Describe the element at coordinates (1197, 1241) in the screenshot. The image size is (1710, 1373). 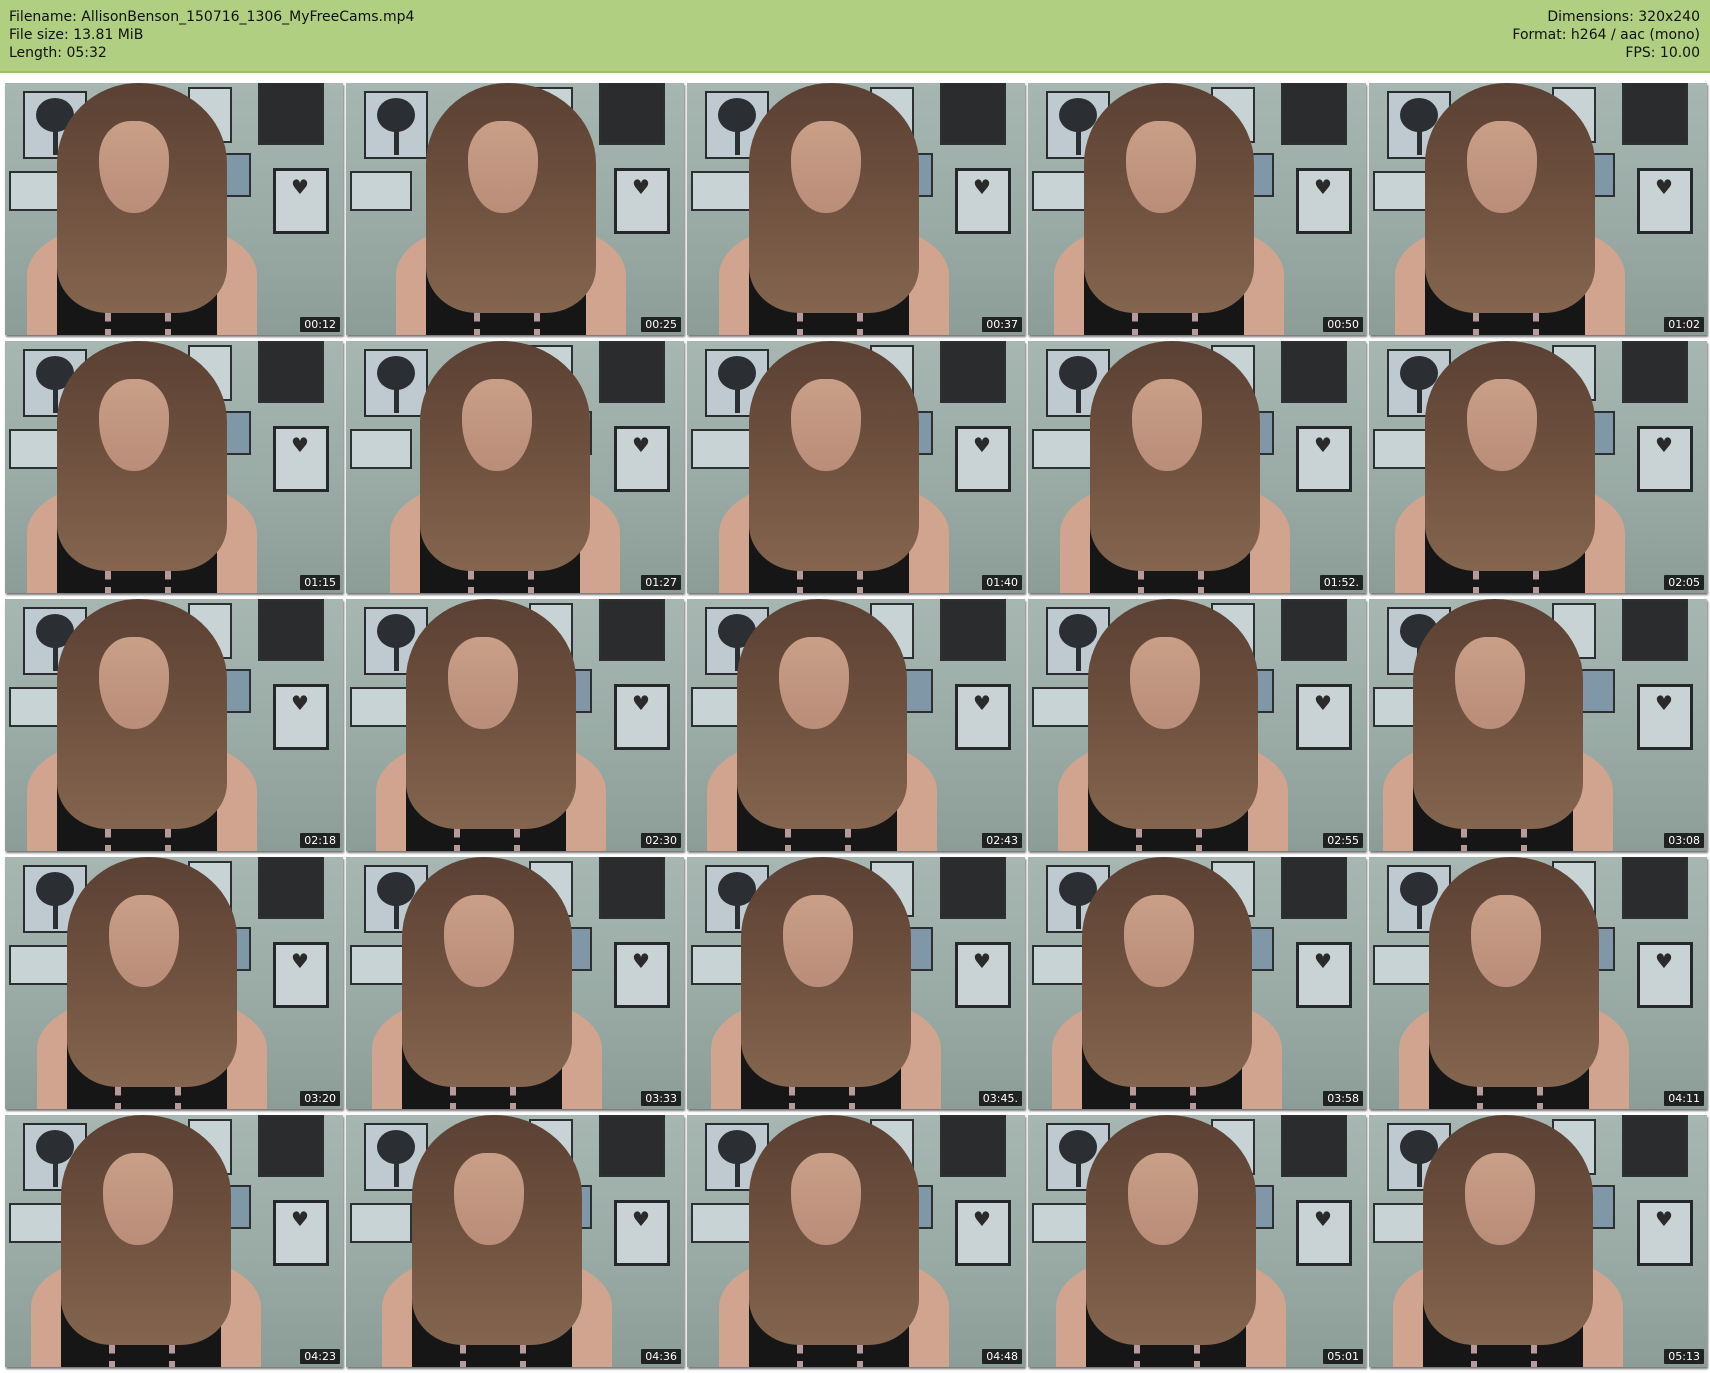
I see `video-thumbnail: 05:01` at that location.